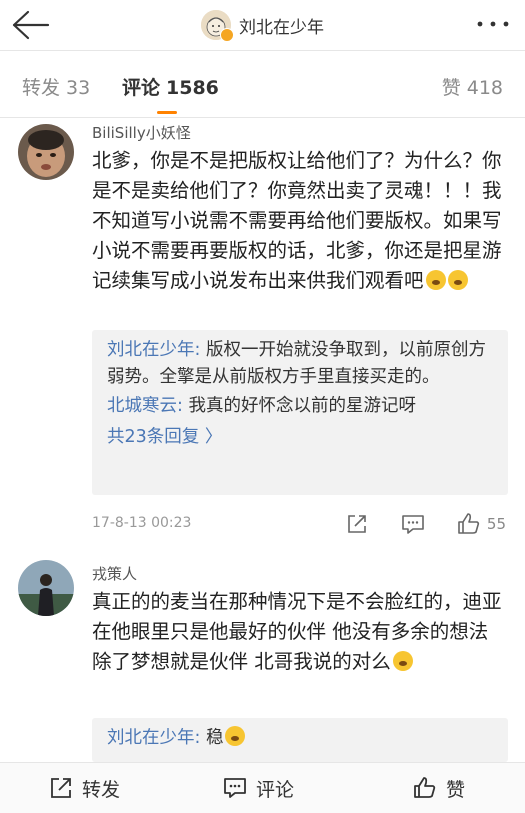  What do you see at coordinates (484, 88) in the screenshot?
I see `tab-count: 418` at bounding box center [484, 88].